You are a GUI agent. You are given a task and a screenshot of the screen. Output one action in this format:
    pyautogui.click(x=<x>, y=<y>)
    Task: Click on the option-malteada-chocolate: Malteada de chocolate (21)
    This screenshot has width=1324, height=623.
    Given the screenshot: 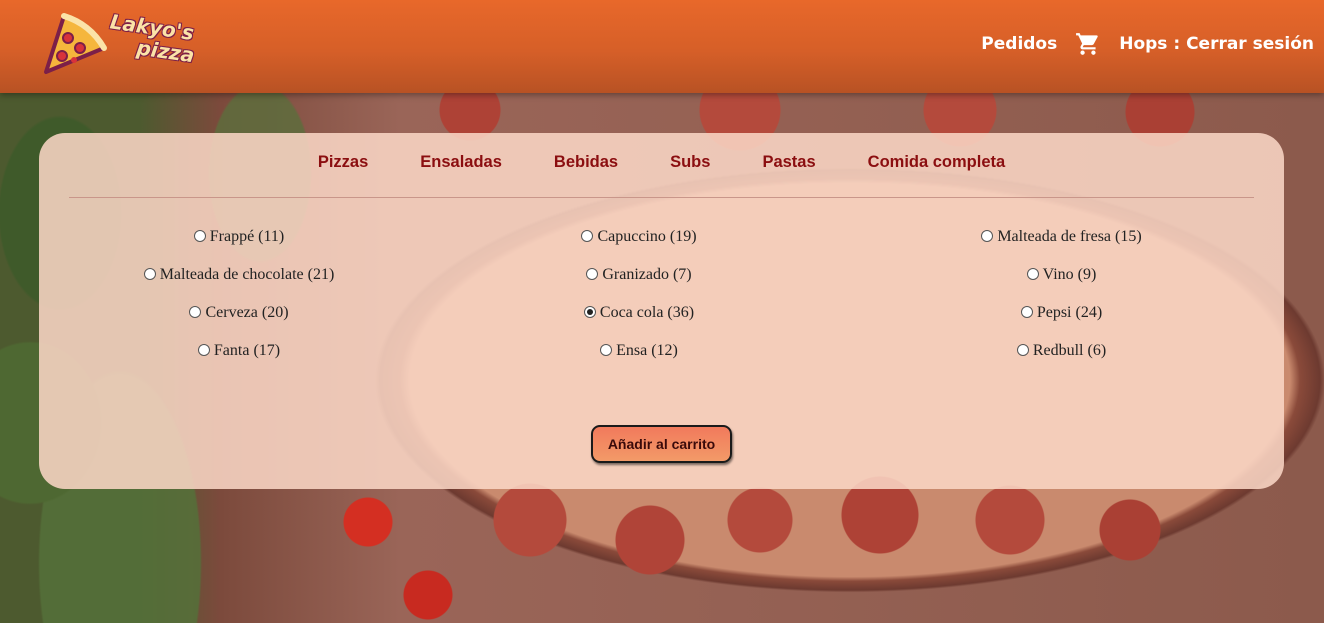 What is the action you would take?
    pyautogui.click(x=239, y=274)
    